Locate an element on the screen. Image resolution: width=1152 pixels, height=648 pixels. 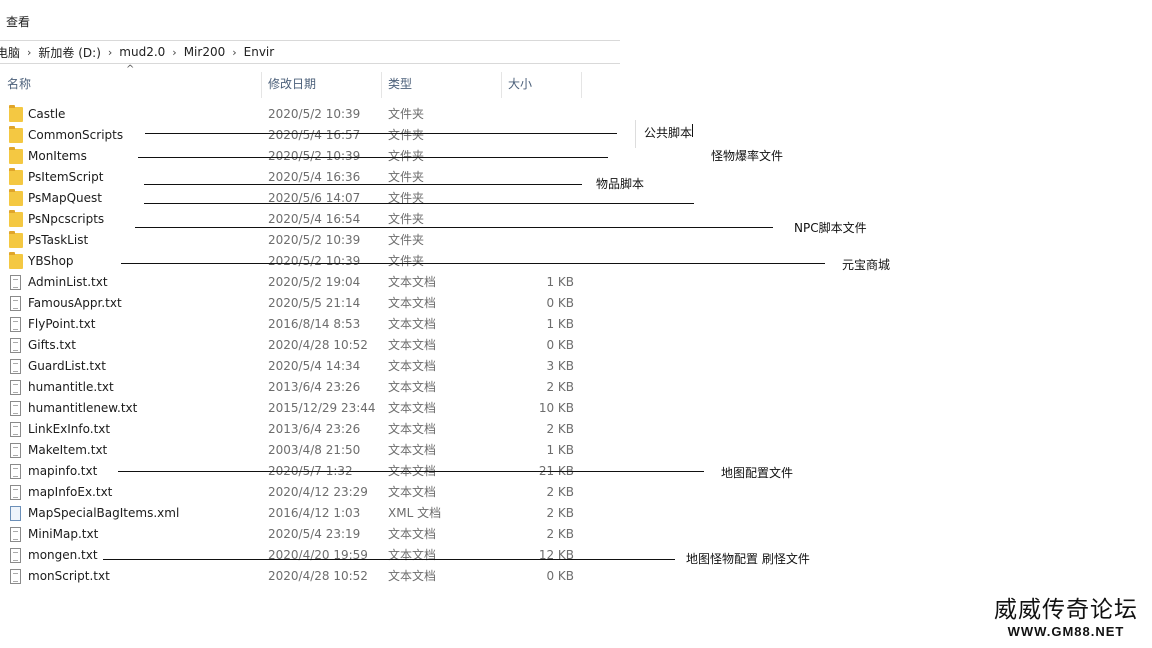
column-header-name: 名称 is located at coordinates (19, 84).